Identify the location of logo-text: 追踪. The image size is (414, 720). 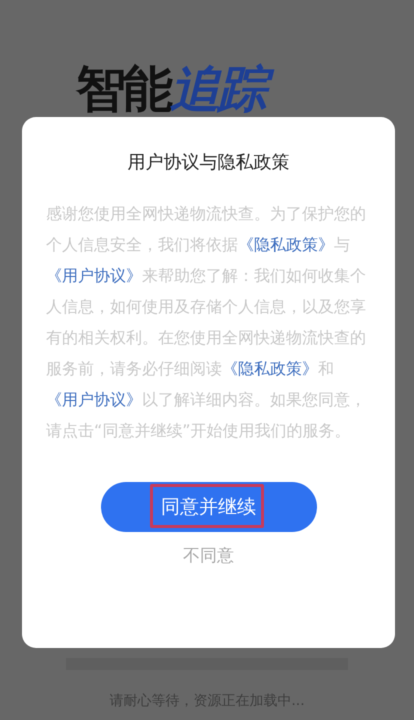
(221, 89).